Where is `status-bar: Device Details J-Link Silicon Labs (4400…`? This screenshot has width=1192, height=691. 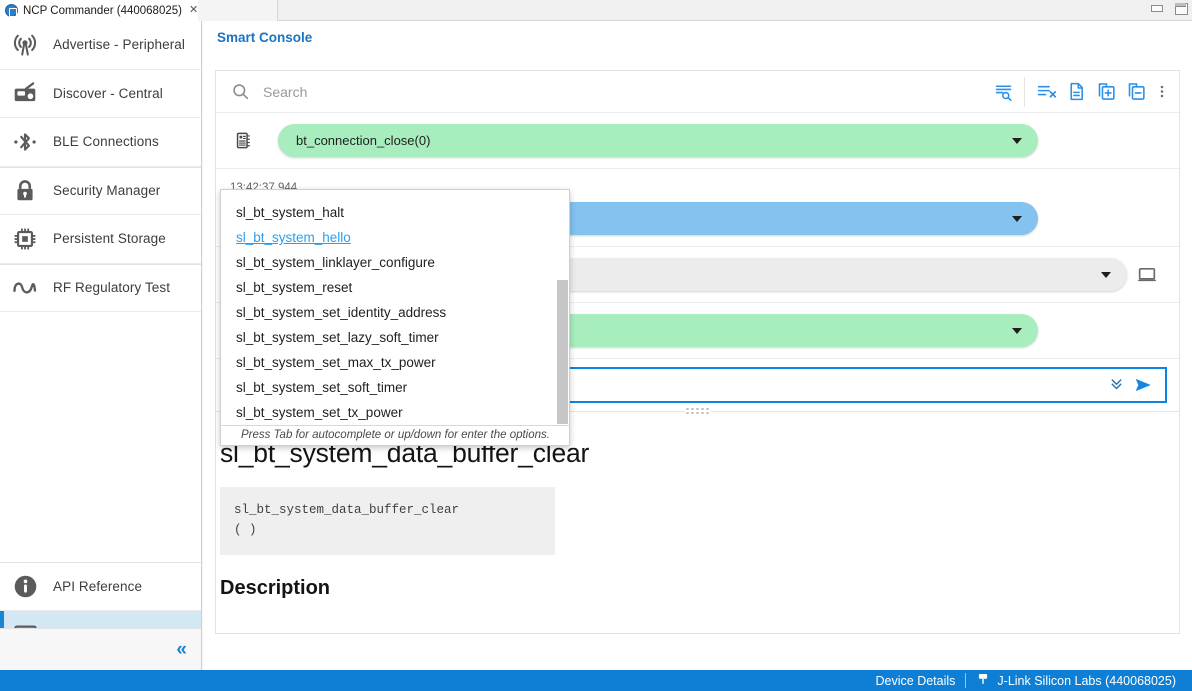 status-bar: Device Details J-Link Silicon Labs (4400… is located at coordinates (596, 680).